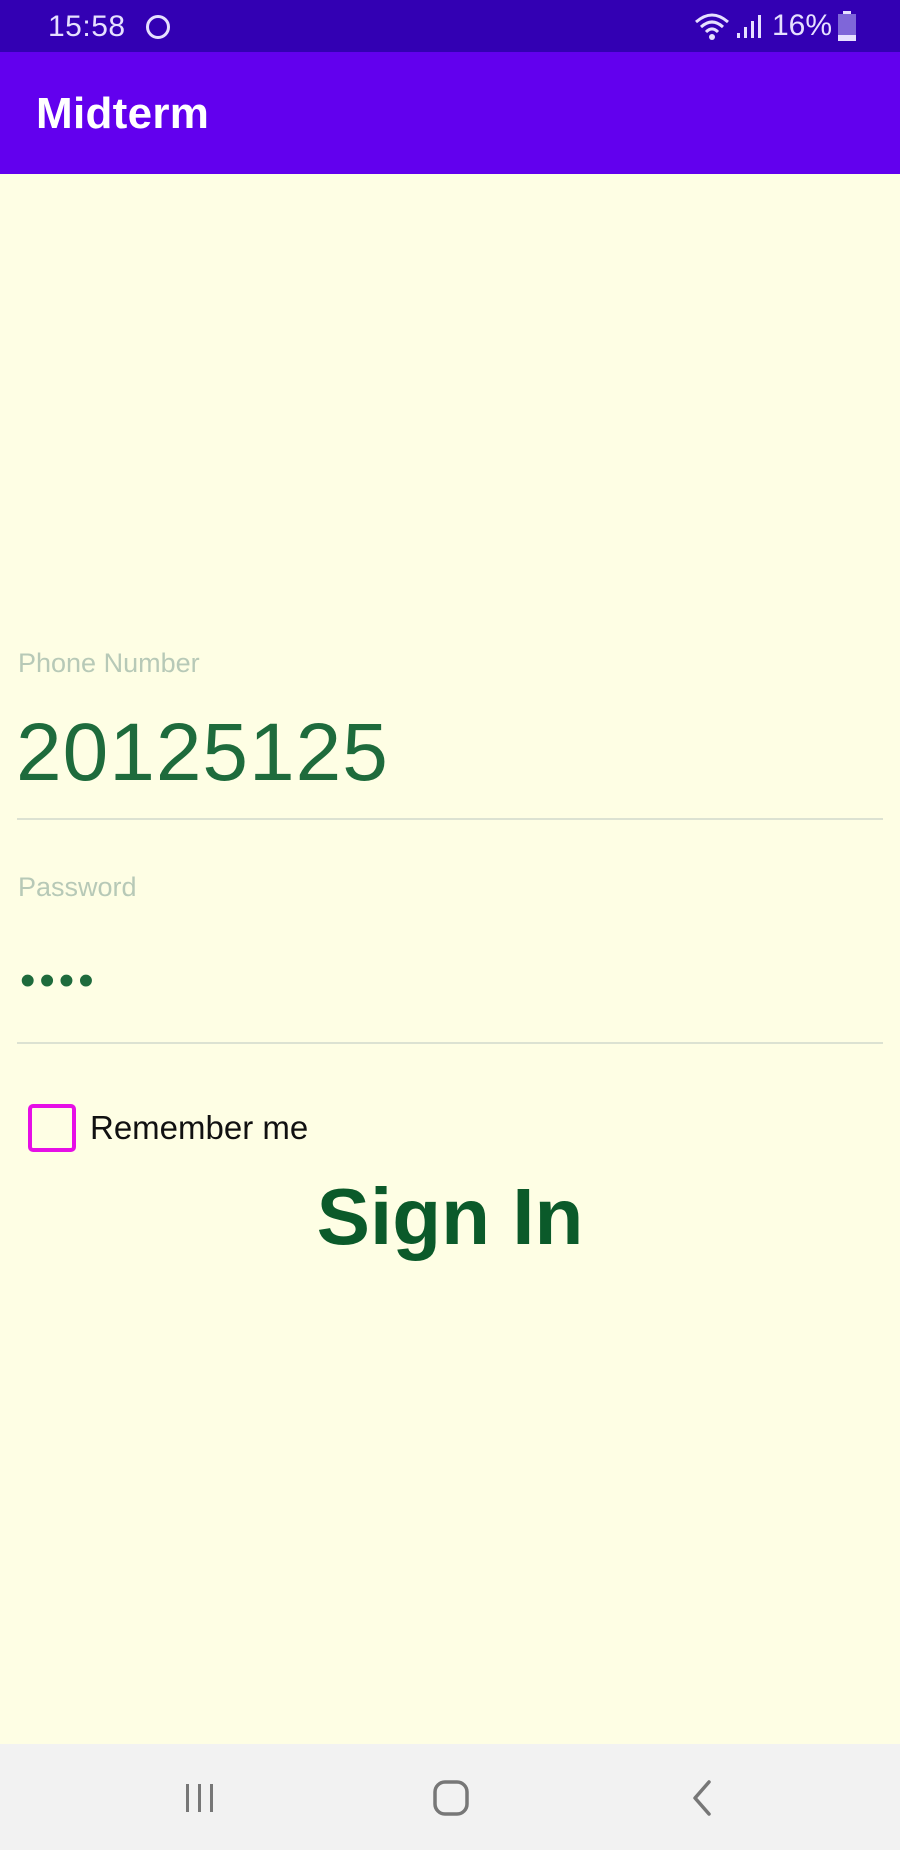 The image size is (900, 1850). Describe the element at coordinates (450, 26) in the screenshot. I see `status-bar: 15:58 16%` at that location.